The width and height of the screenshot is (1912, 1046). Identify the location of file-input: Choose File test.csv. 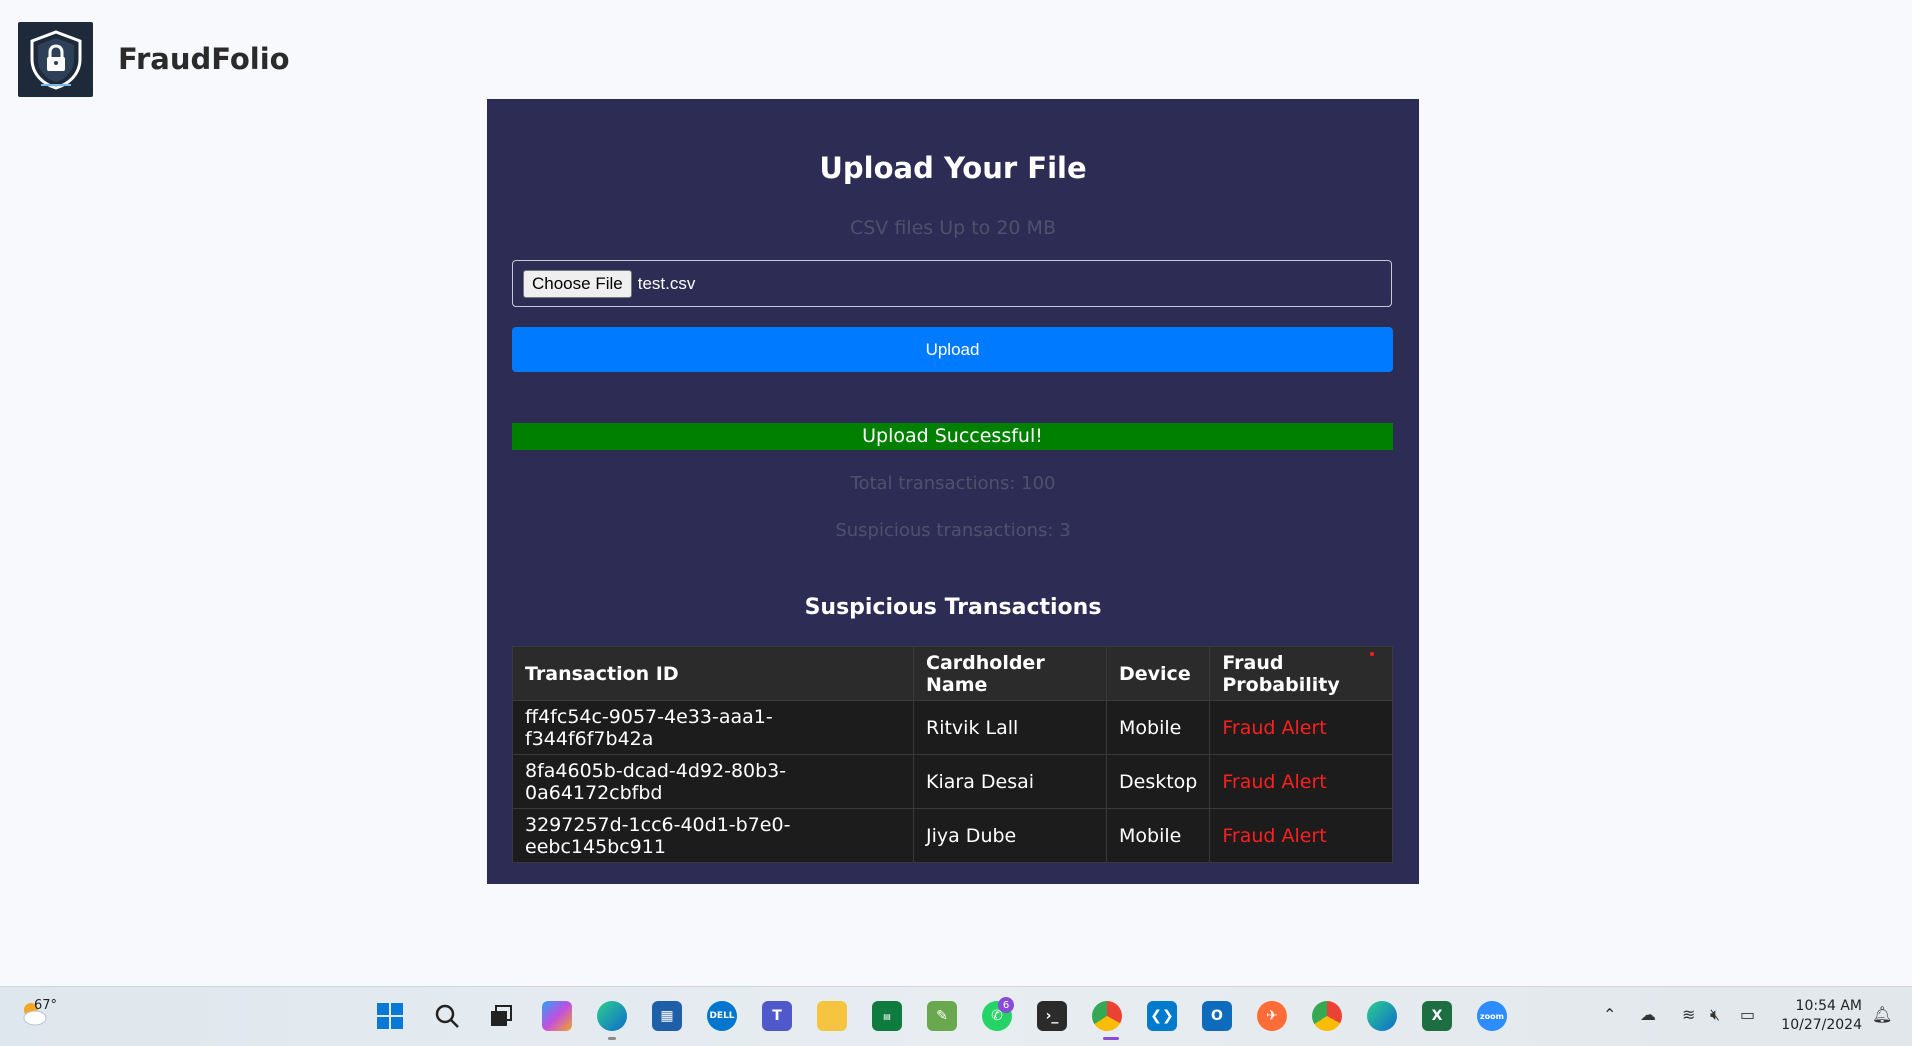
(952, 283).